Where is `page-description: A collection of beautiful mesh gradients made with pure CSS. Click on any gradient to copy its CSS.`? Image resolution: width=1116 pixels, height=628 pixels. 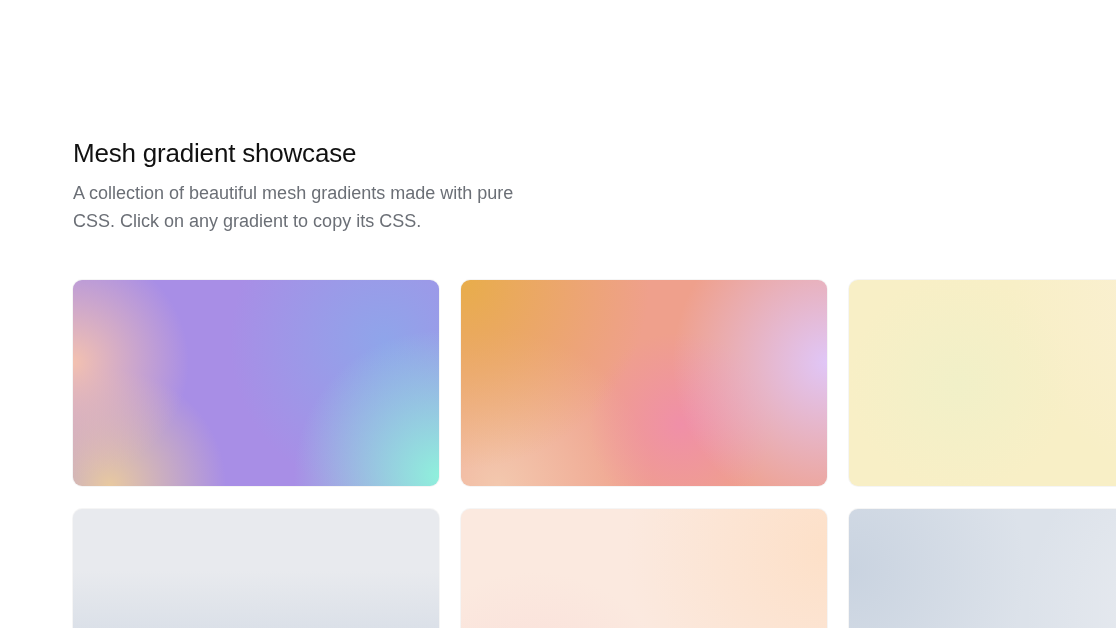
page-description: A collection of beautiful mesh gradients made with pure CSS. Click on any gradient to copy its CSS. is located at coordinates (294, 207).